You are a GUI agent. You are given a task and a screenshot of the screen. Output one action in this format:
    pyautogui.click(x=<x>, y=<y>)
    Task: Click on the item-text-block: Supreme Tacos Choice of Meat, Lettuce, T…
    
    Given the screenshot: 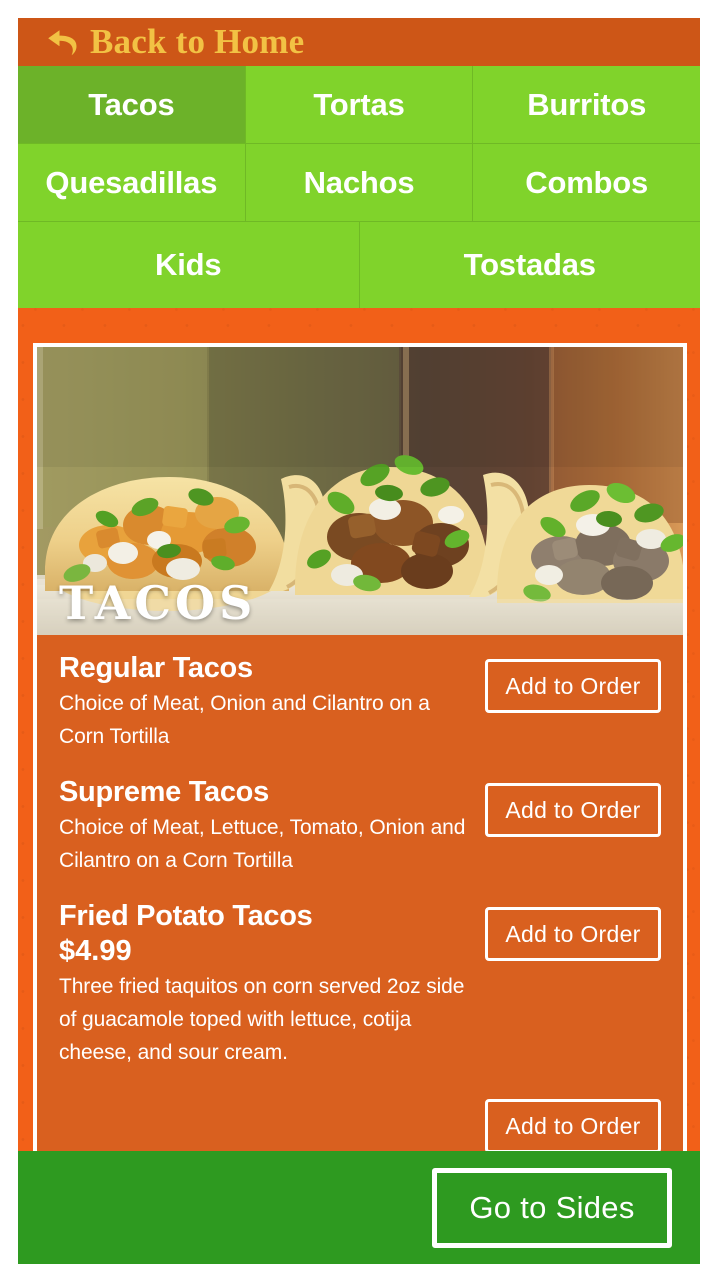 What is the action you would take?
    pyautogui.click(x=272, y=826)
    